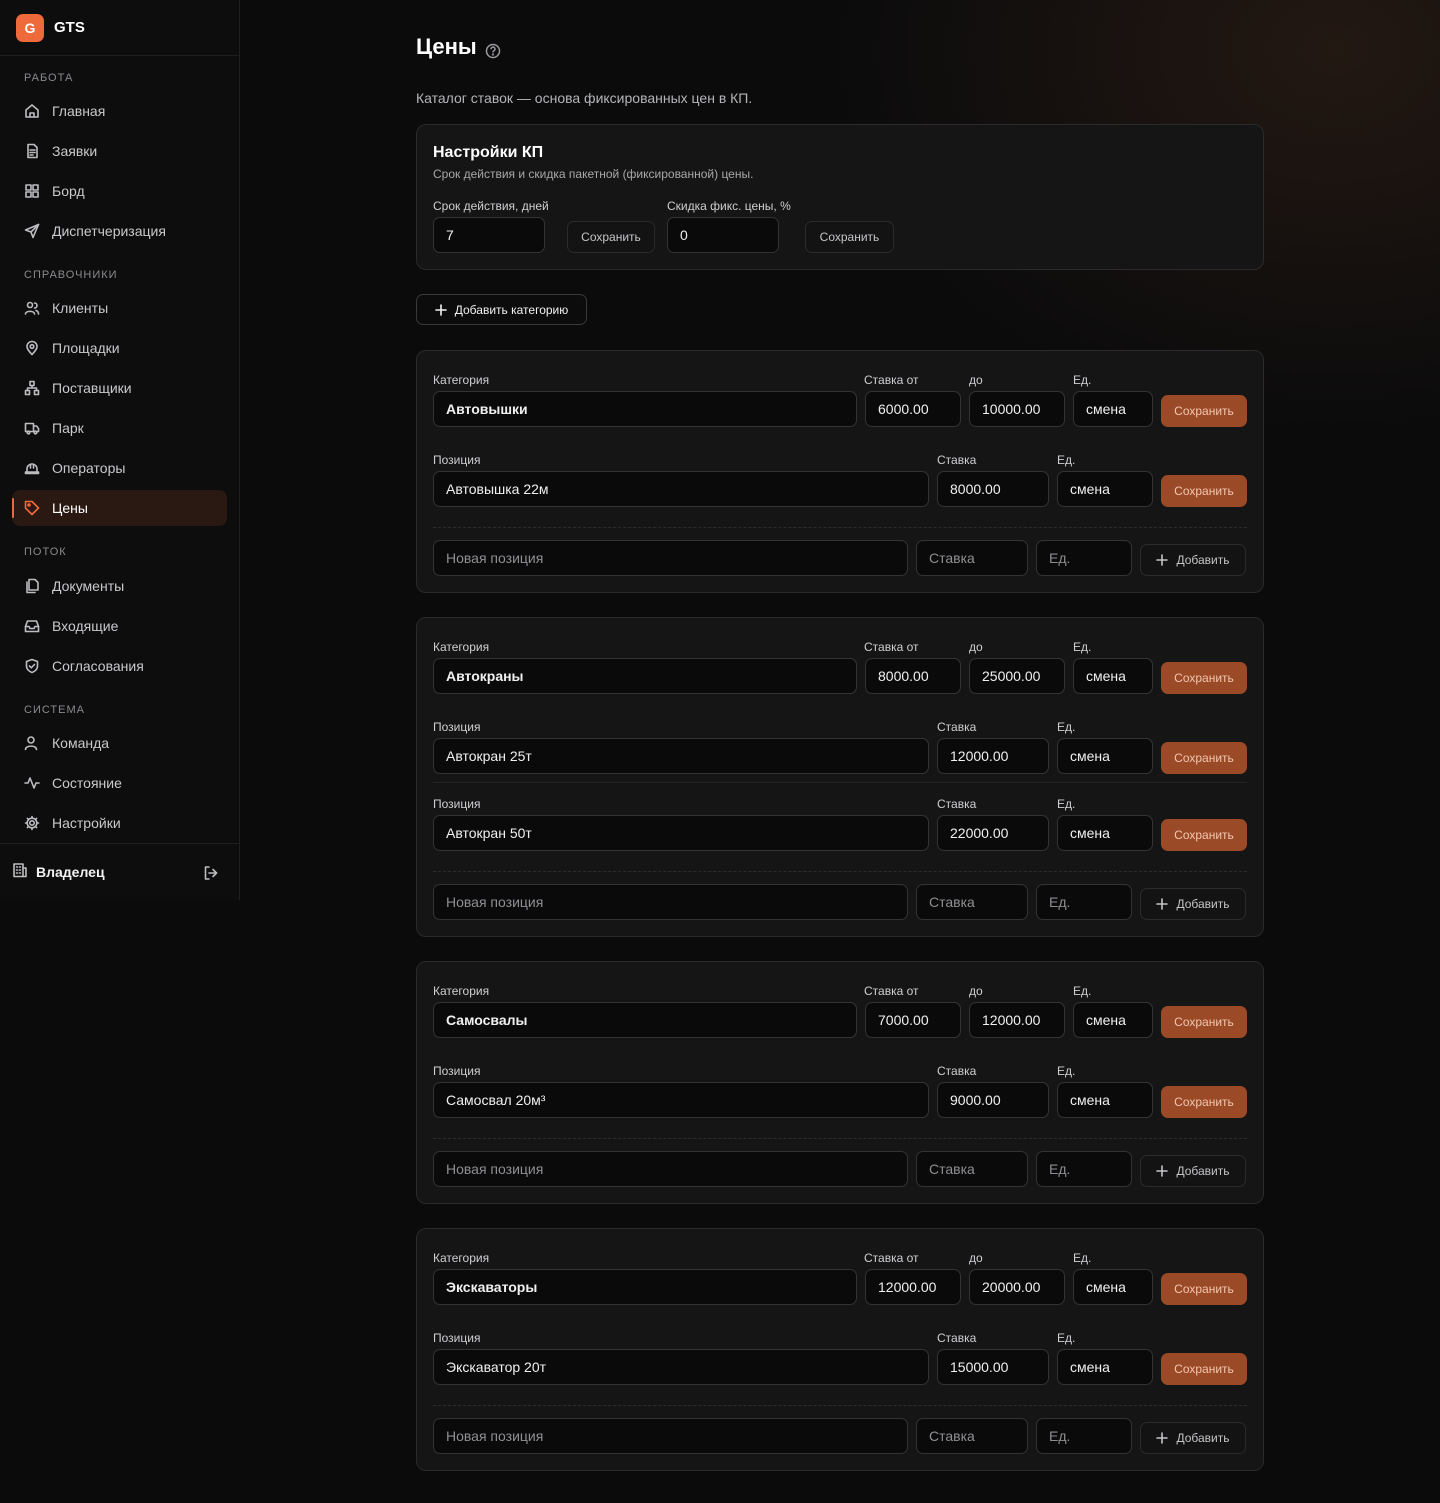 The width and height of the screenshot is (1440, 1503). Describe the element at coordinates (913, 1287) in the screenshot. I see `rate-from-input: 12000.00` at that location.